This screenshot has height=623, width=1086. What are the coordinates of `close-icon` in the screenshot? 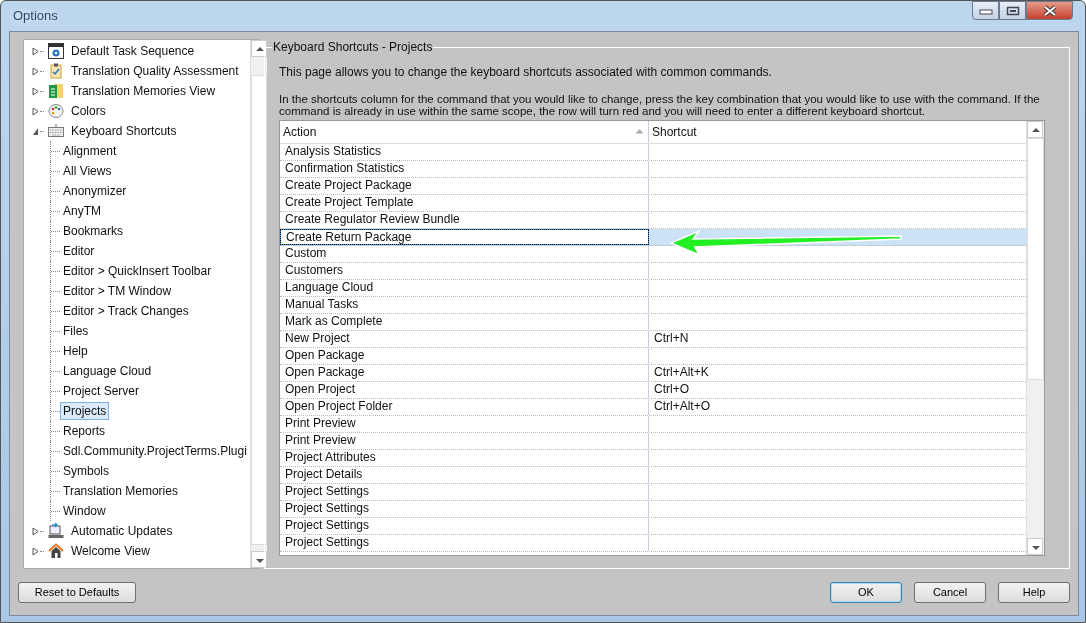 It's located at (1049, 10).